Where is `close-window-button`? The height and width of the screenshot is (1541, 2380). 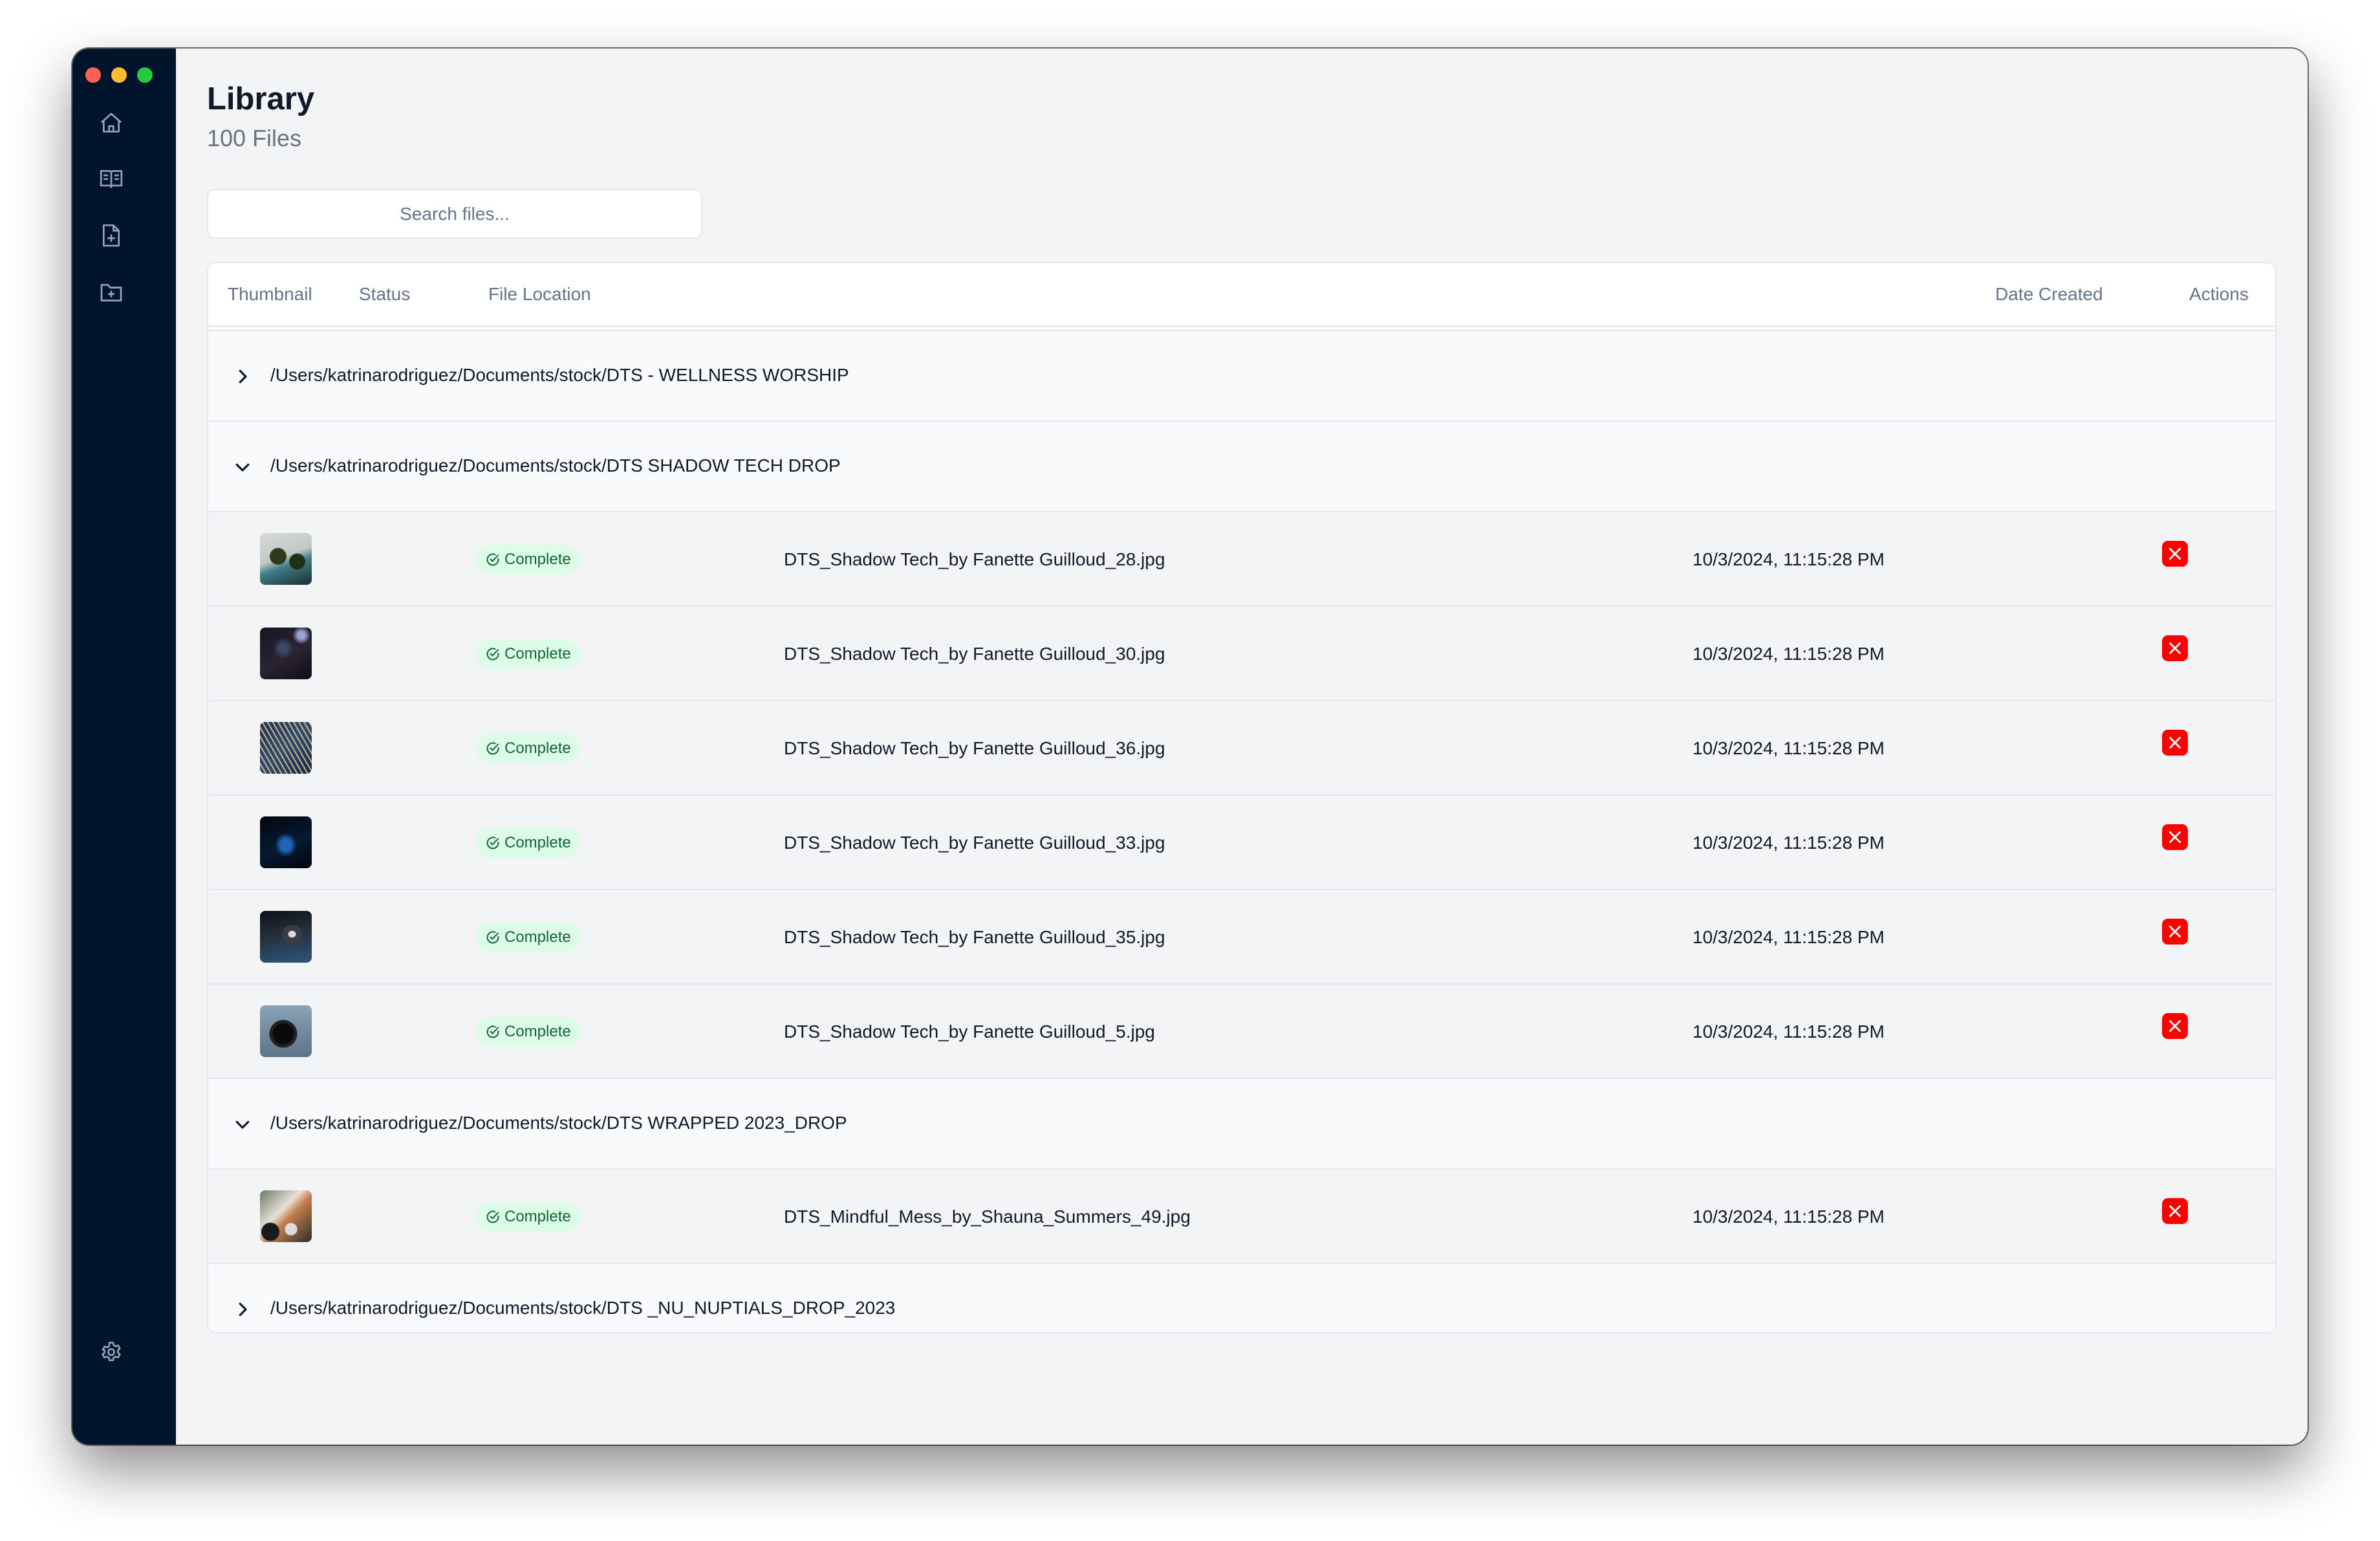 close-window-button is located at coordinates (93, 75).